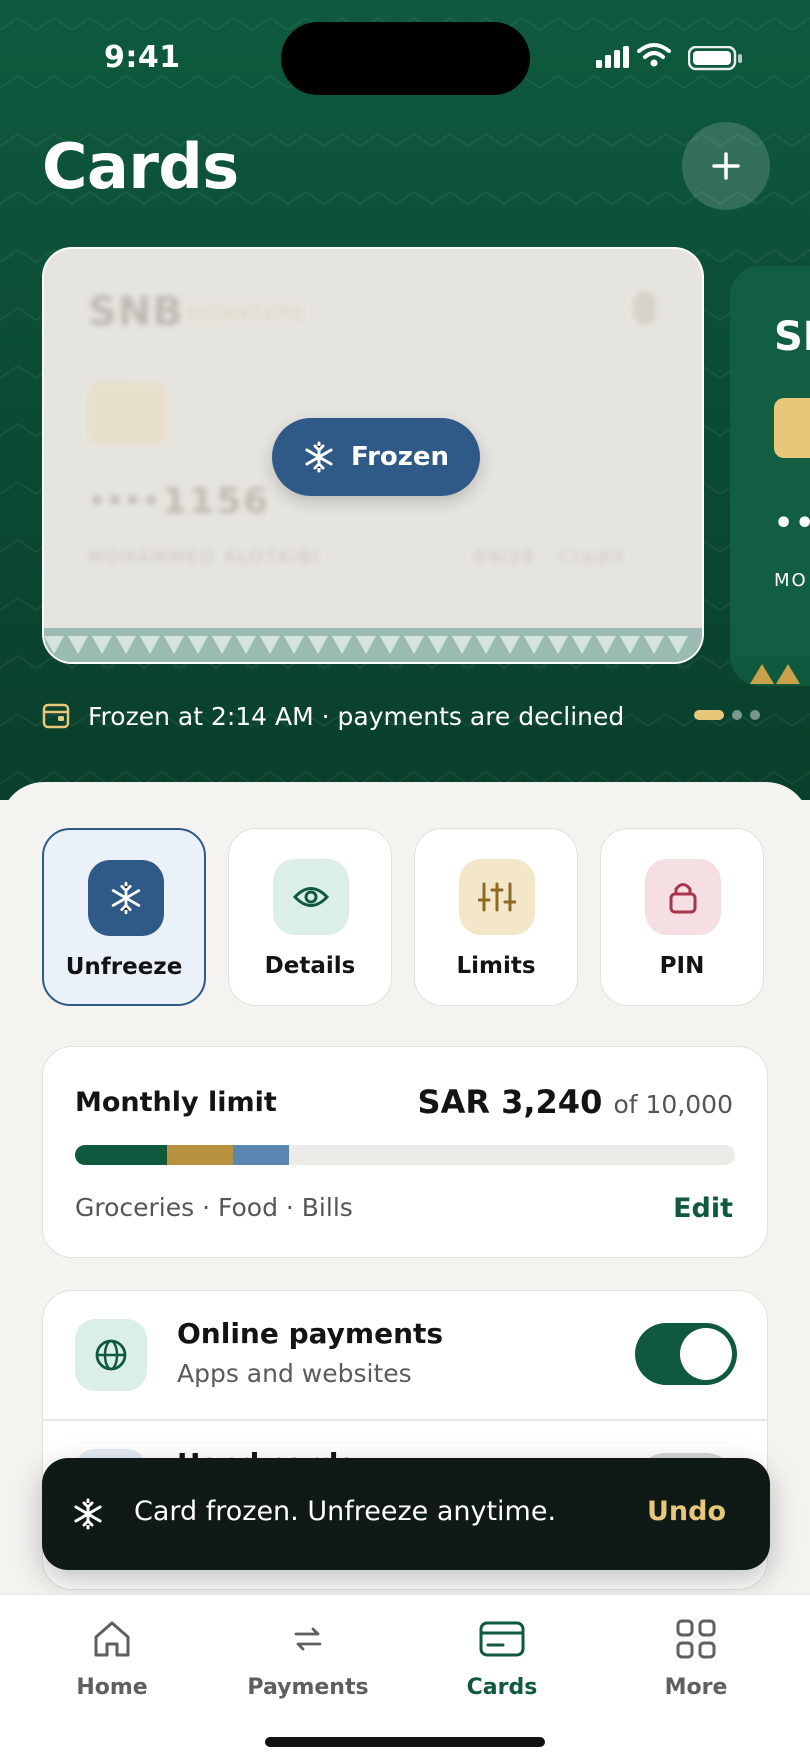 Image resolution: width=810 pixels, height=1761 pixels. I want to click on pin-button: PIN, so click(682, 917).